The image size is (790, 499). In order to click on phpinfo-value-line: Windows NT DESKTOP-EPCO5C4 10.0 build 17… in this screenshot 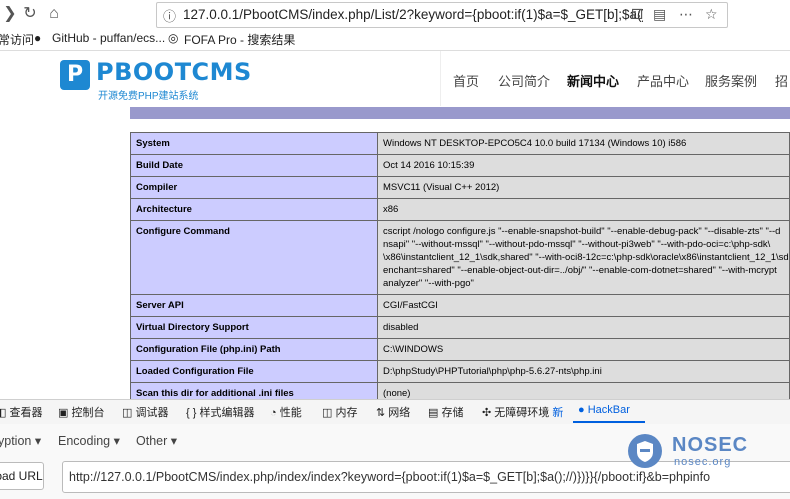, I will do `click(535, 143)`.